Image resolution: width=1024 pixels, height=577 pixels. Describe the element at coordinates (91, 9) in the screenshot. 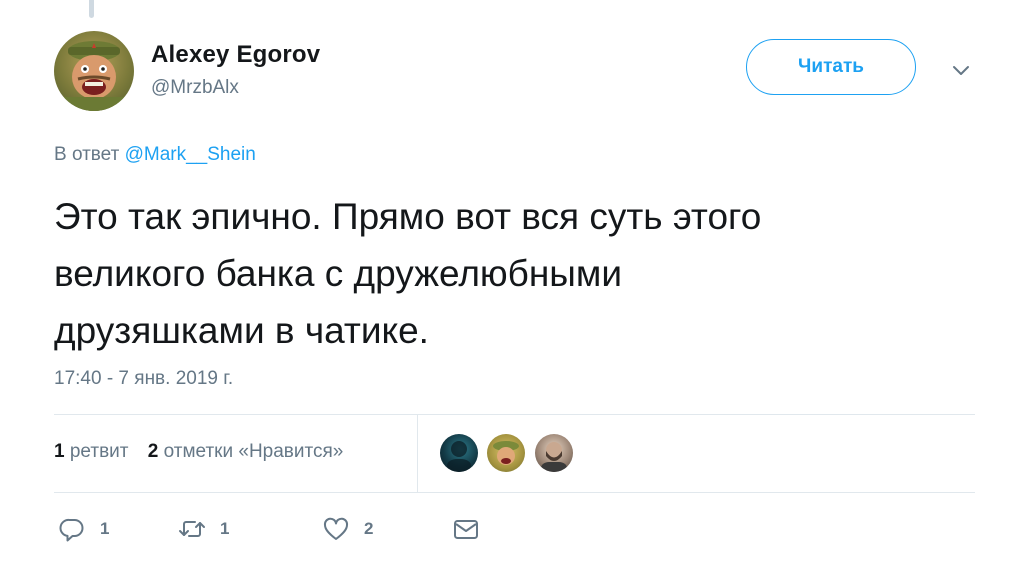

I see `thread-connector-line` at that location.